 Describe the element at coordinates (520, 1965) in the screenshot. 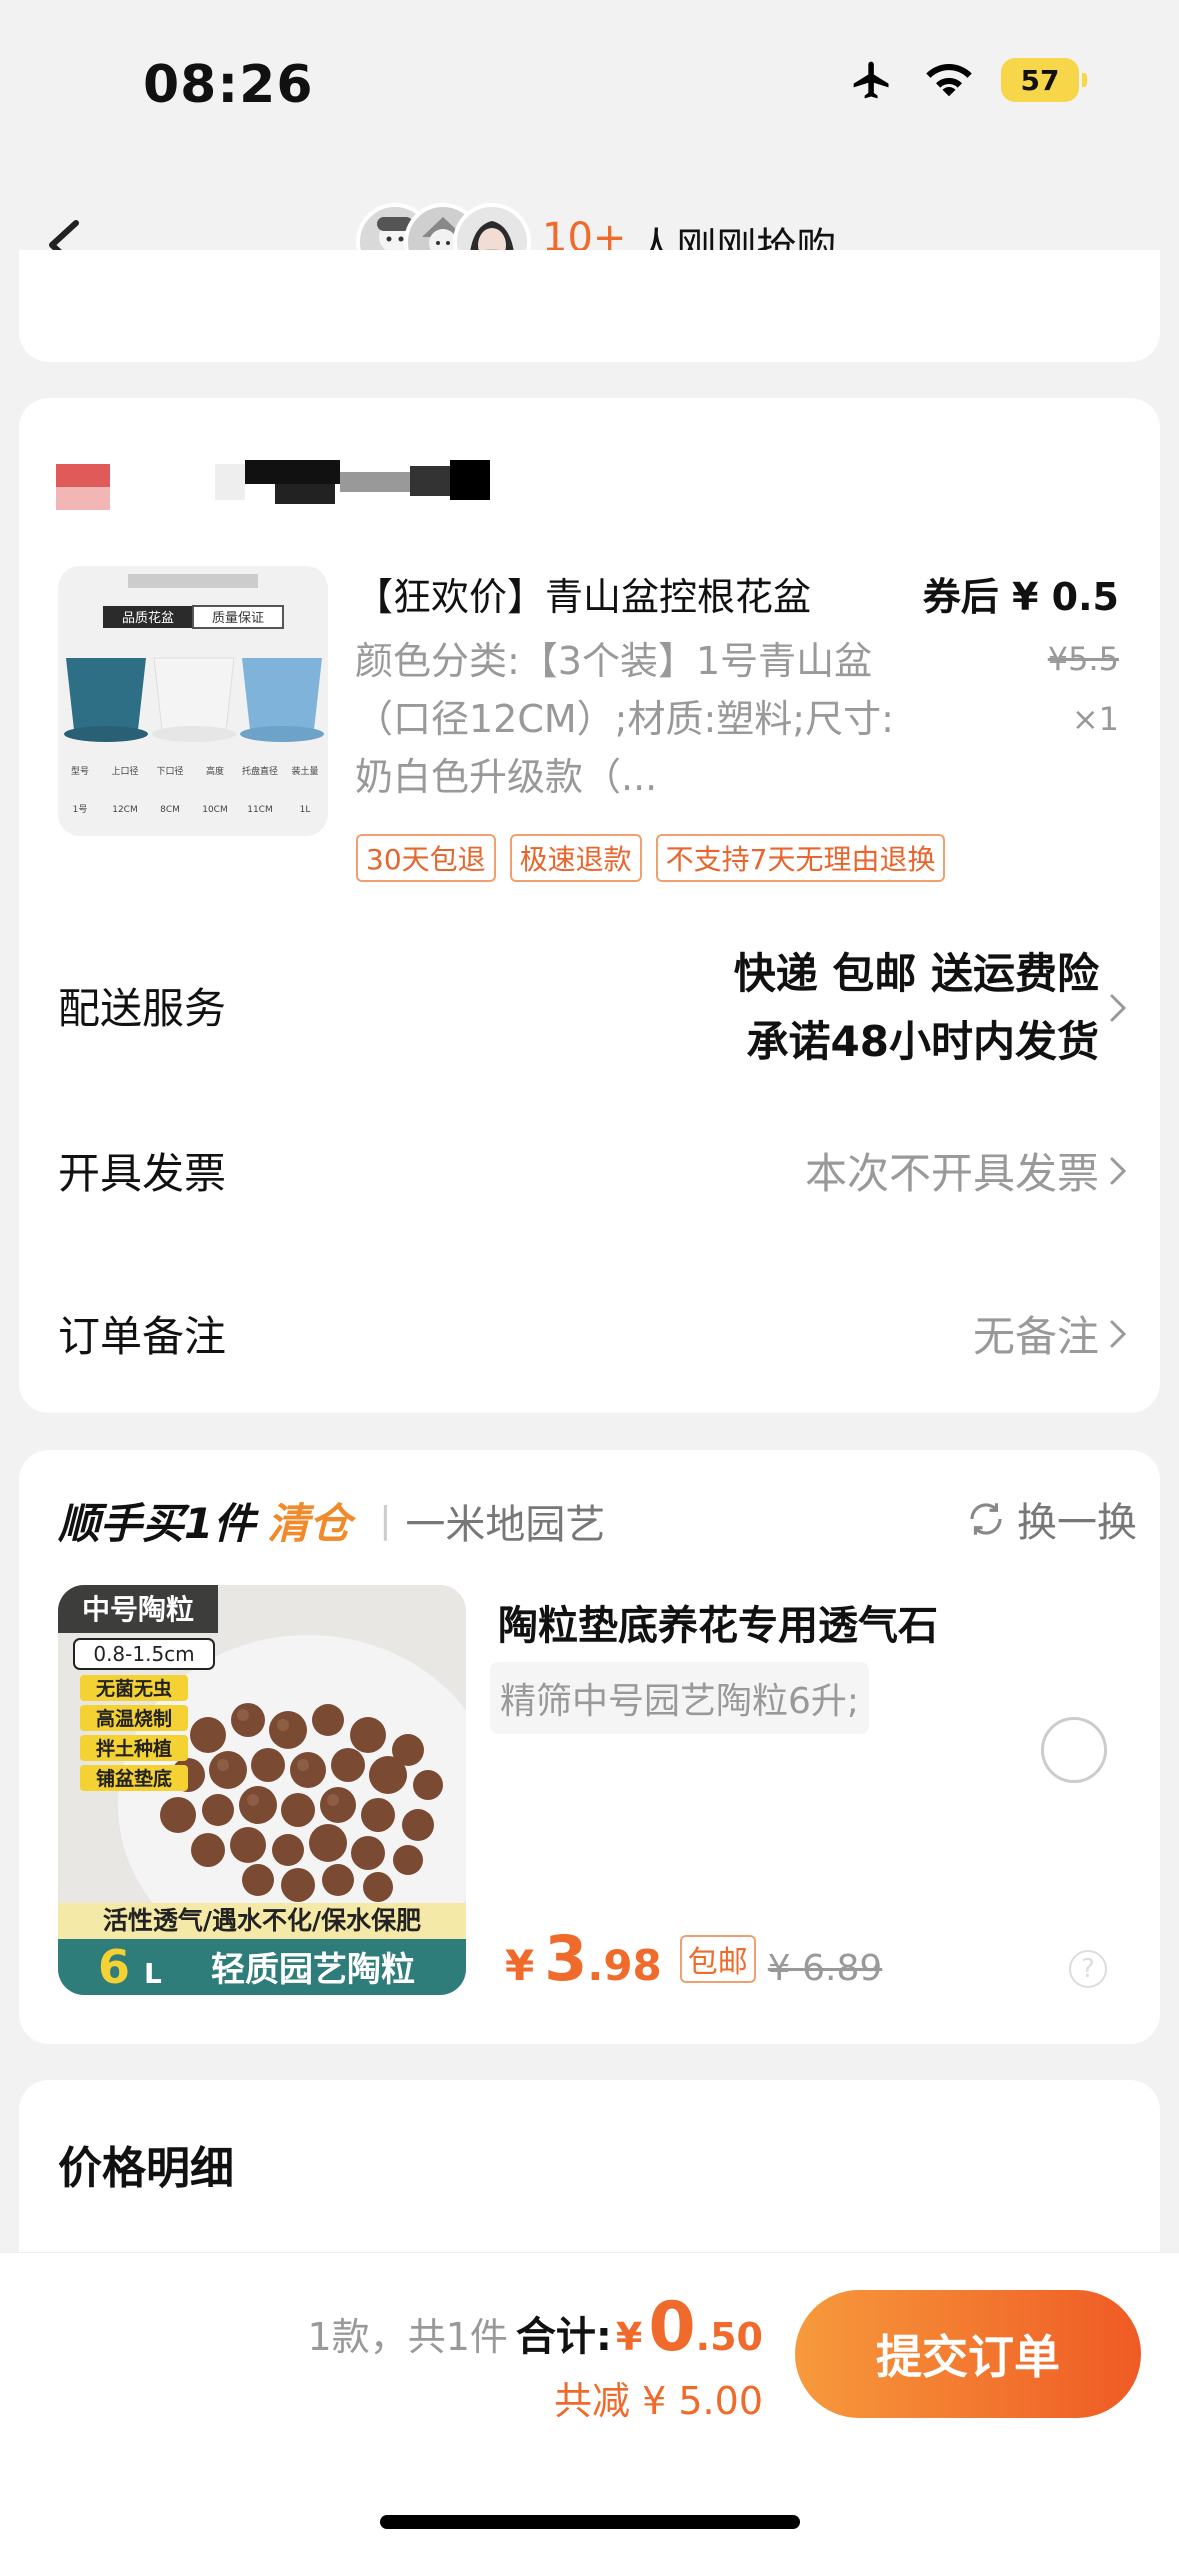

I see `addon-price-symbol: ¥` at that location.